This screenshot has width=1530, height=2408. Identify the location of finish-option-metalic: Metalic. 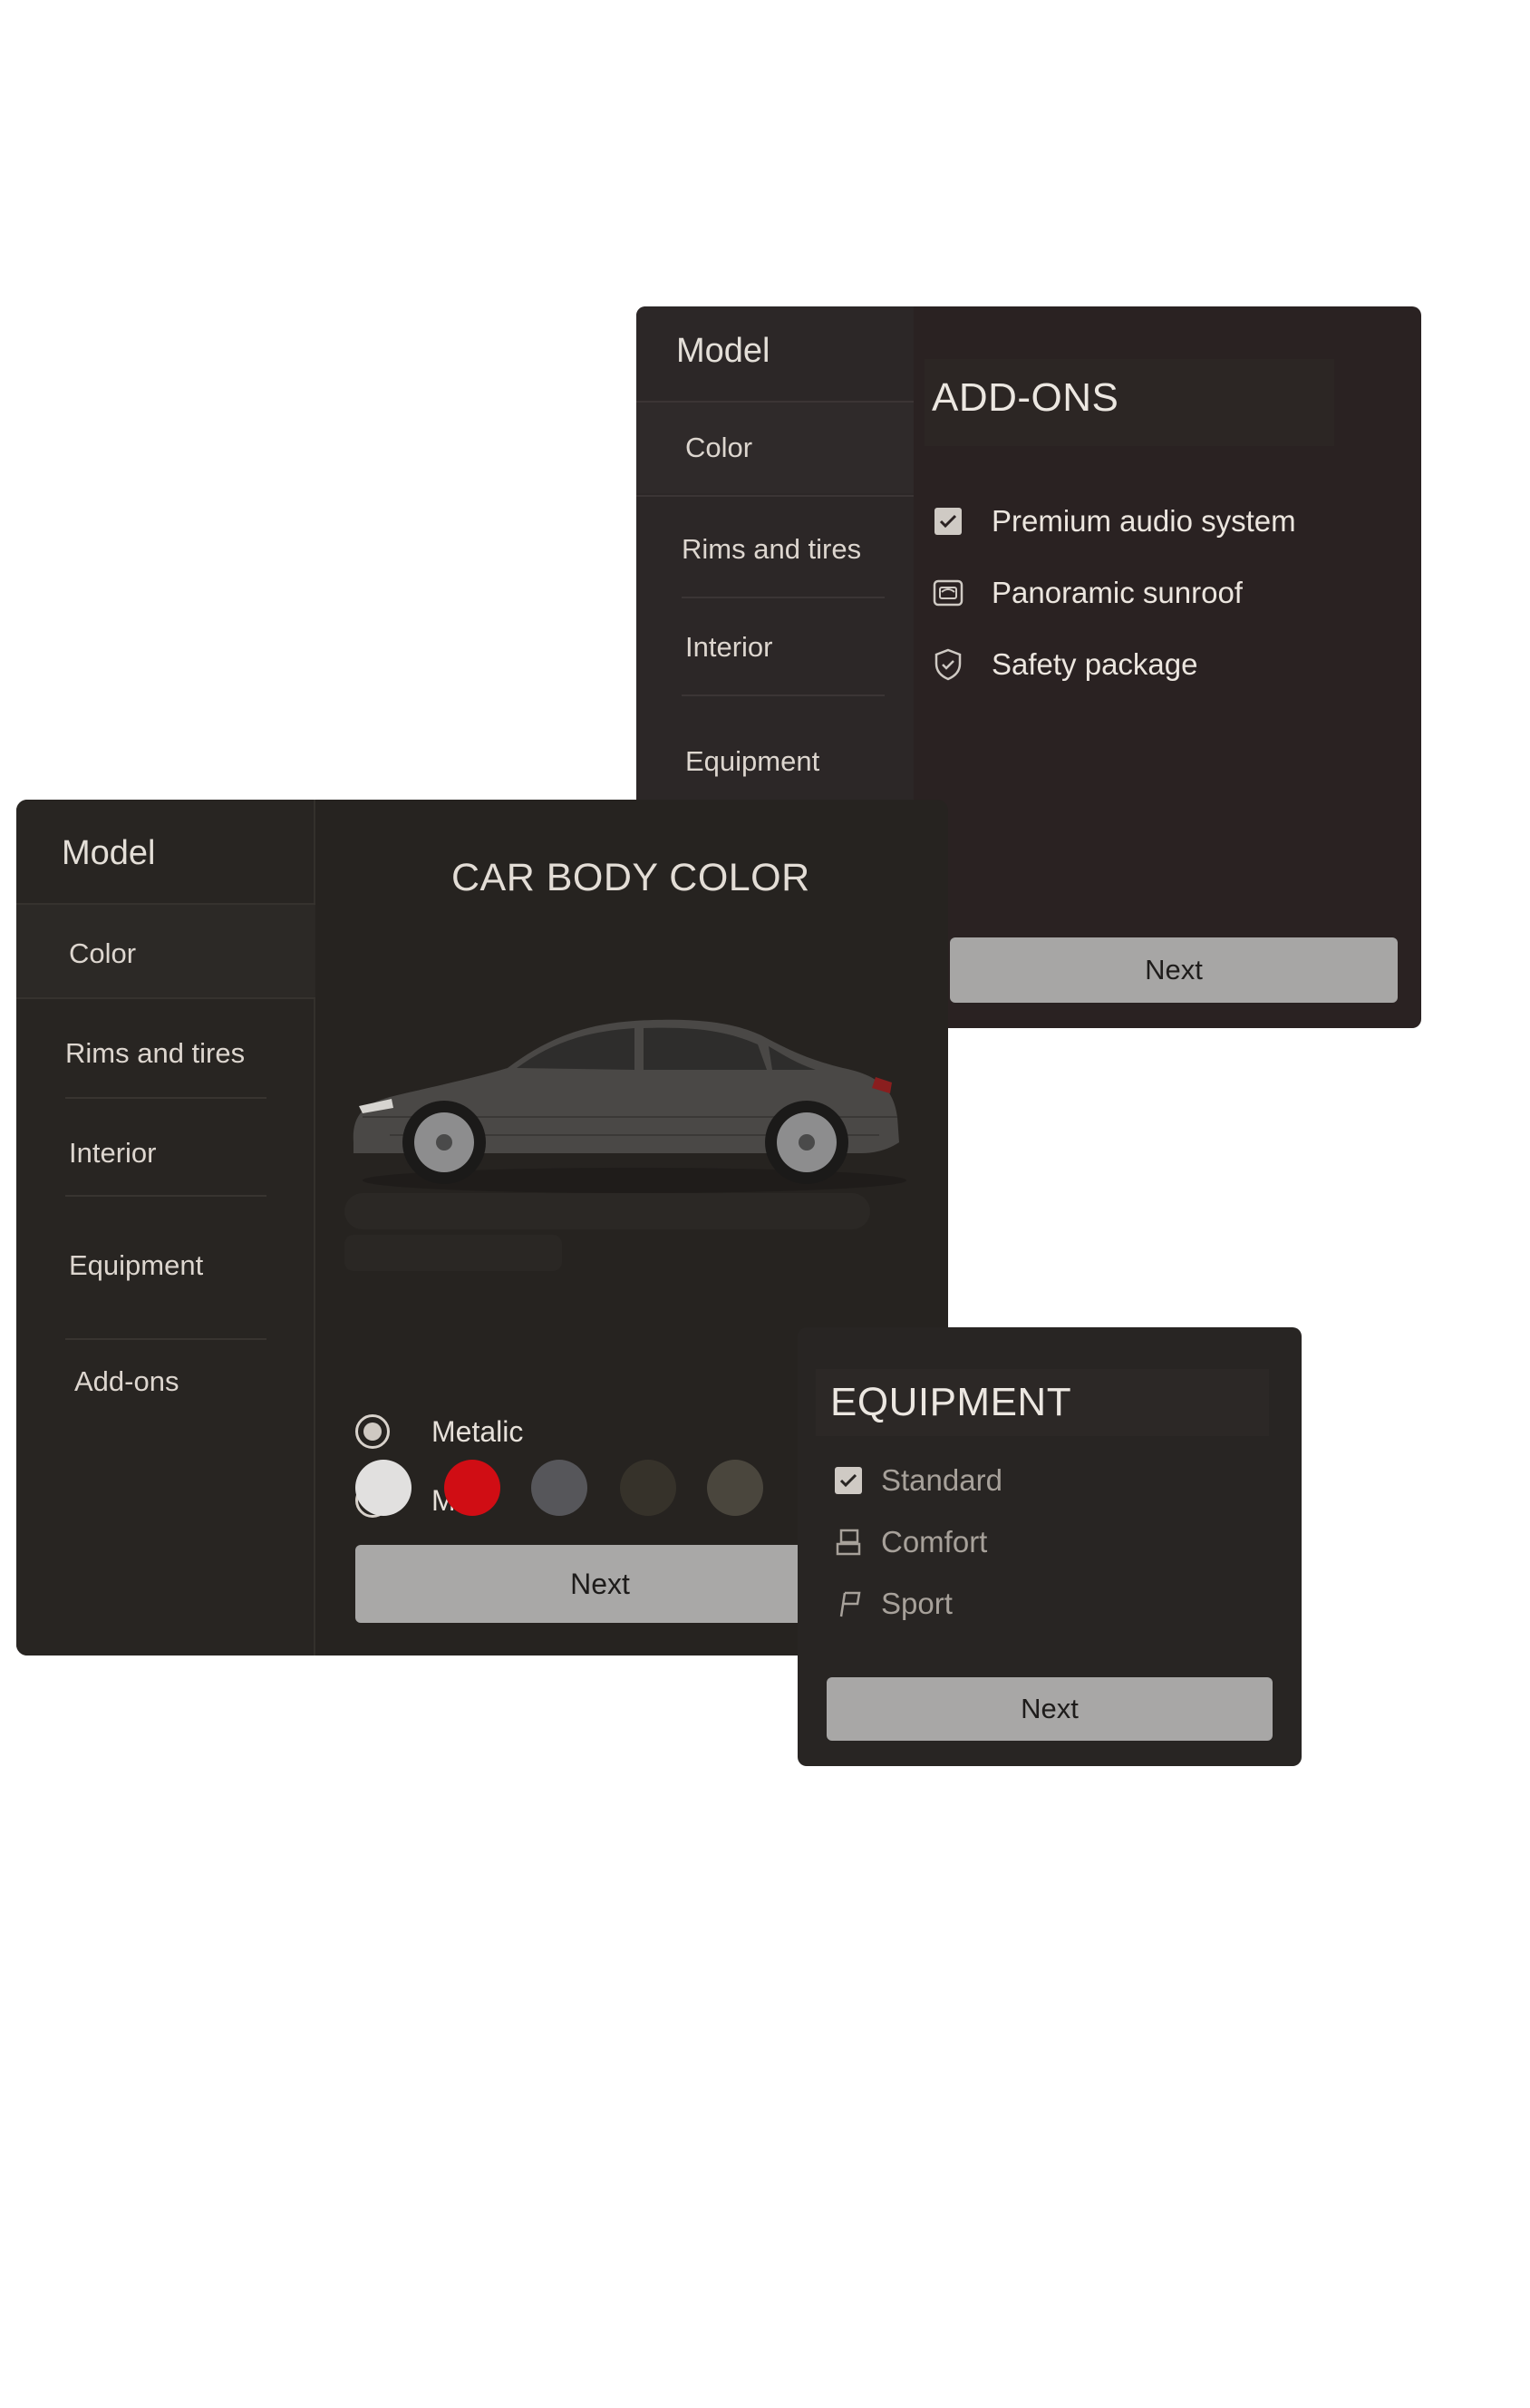
(439, 1431).